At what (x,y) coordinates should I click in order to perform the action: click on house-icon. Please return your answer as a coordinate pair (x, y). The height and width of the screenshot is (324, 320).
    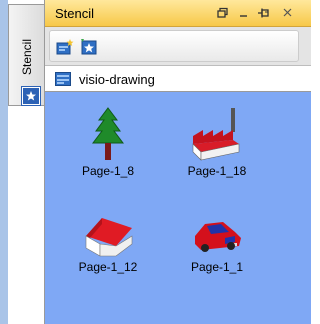
    Looking at the image, I should click on (109, 237).